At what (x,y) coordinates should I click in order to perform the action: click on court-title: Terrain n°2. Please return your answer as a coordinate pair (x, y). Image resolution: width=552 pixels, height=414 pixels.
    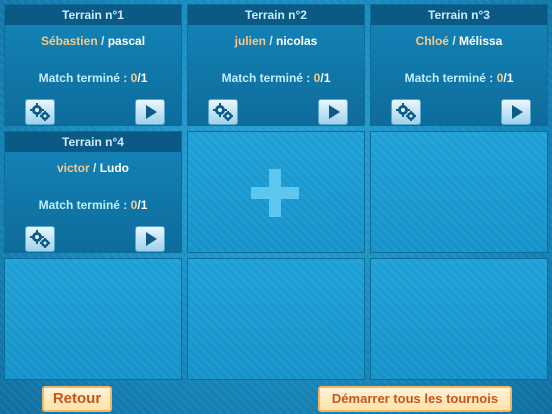
    Looking at the image, I should click on (276, 15).